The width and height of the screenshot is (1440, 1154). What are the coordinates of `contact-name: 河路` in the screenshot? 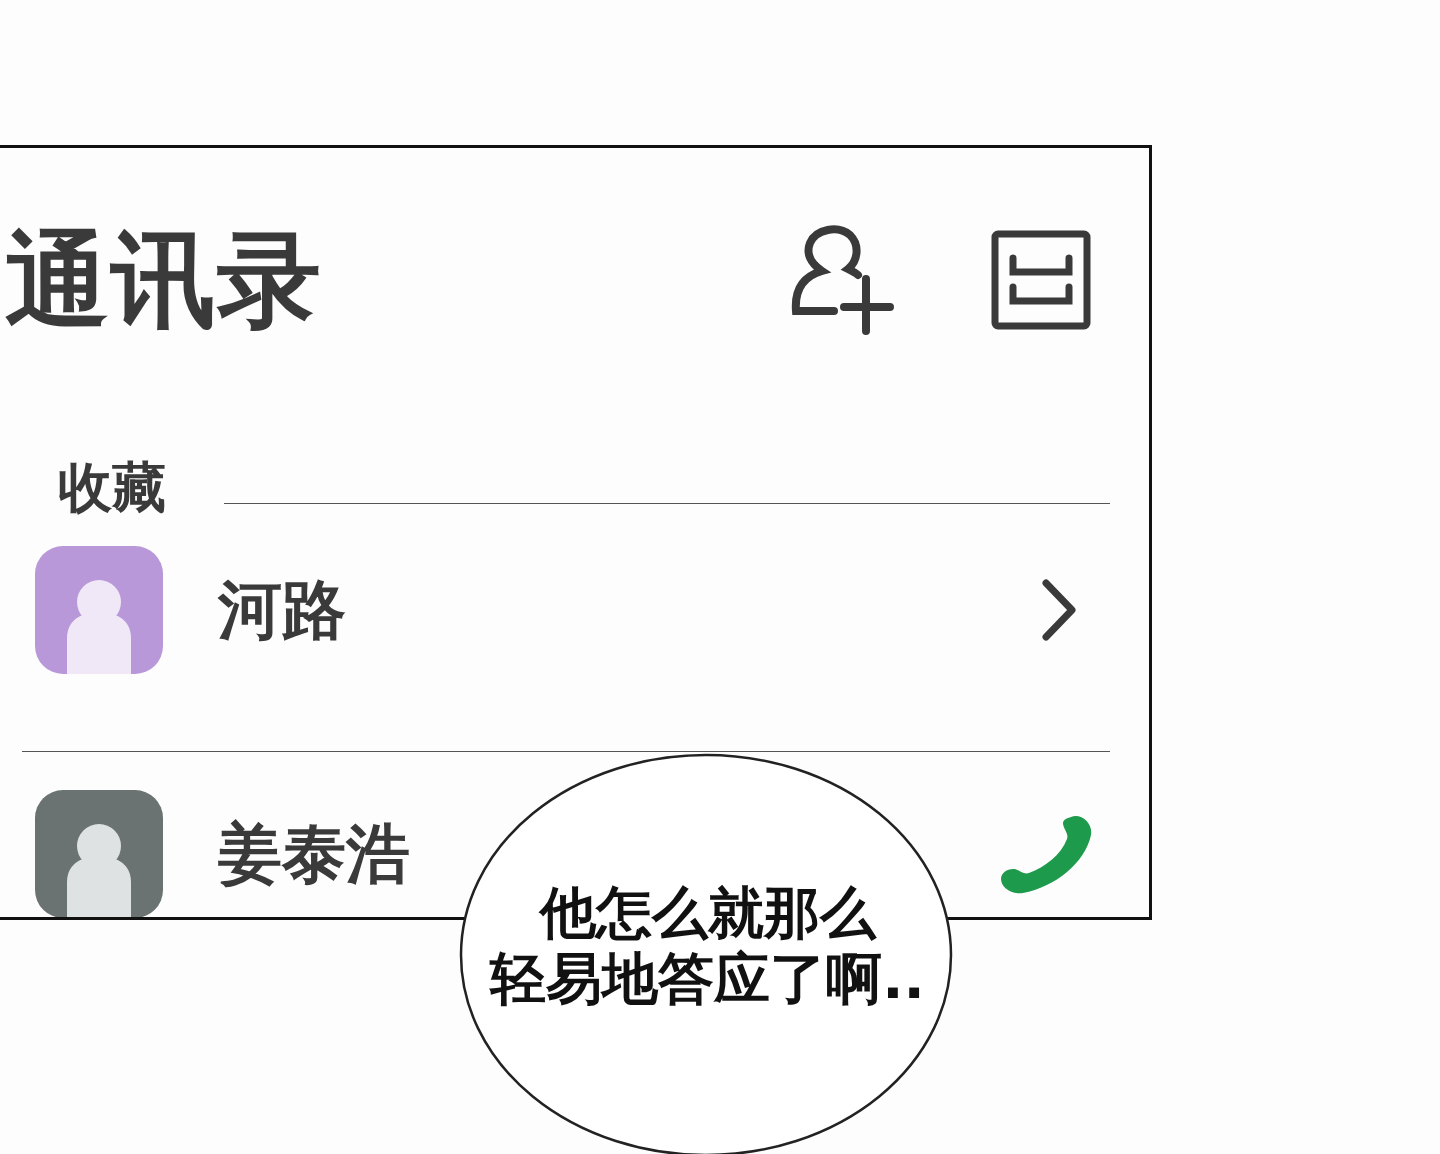 It's located at (282, 610).